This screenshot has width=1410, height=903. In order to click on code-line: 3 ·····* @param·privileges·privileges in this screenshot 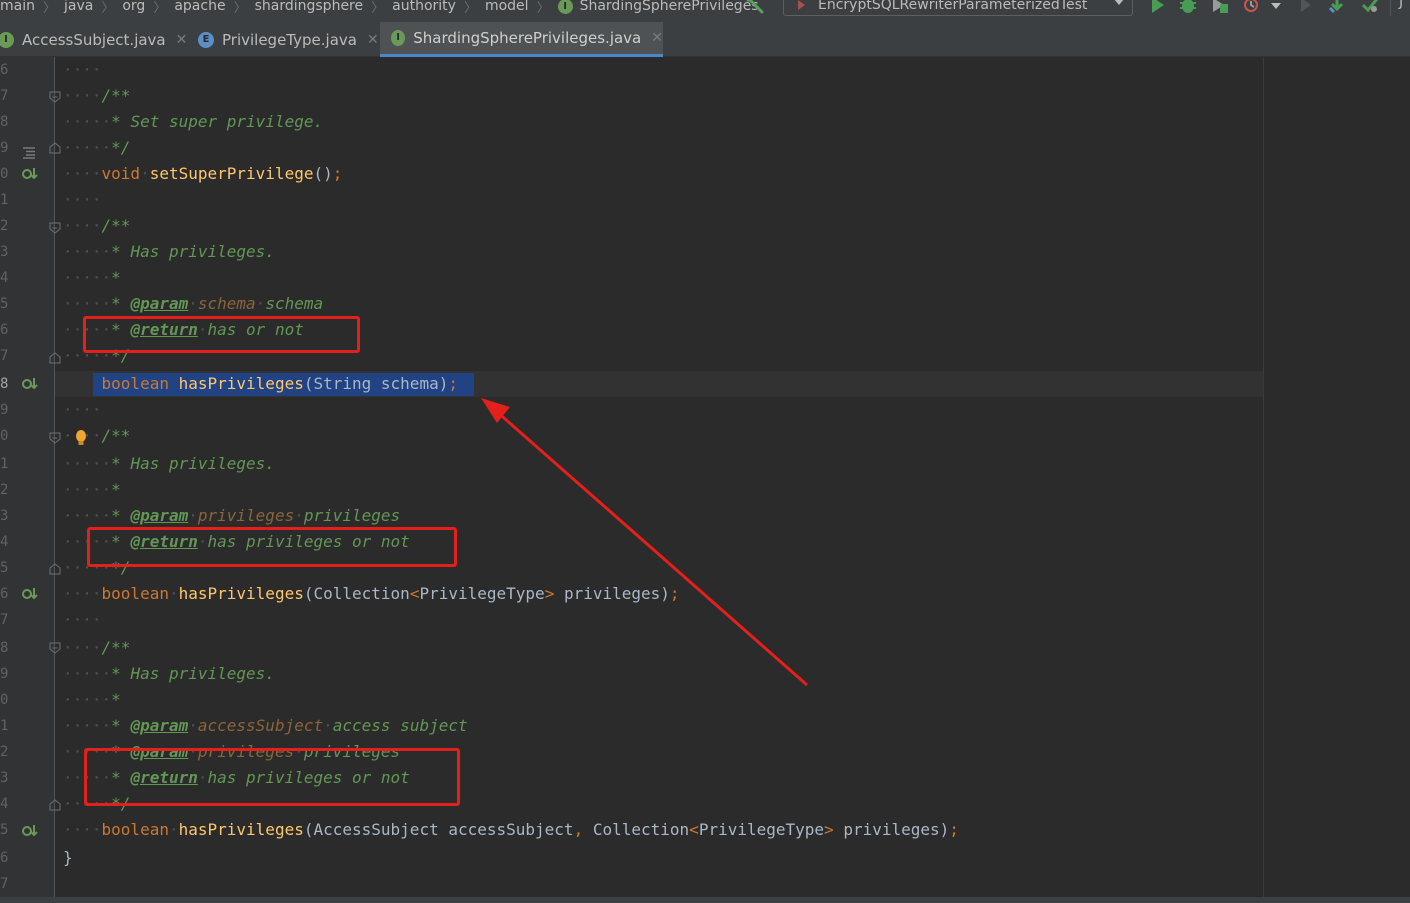, I will do `click(705, 516)`.